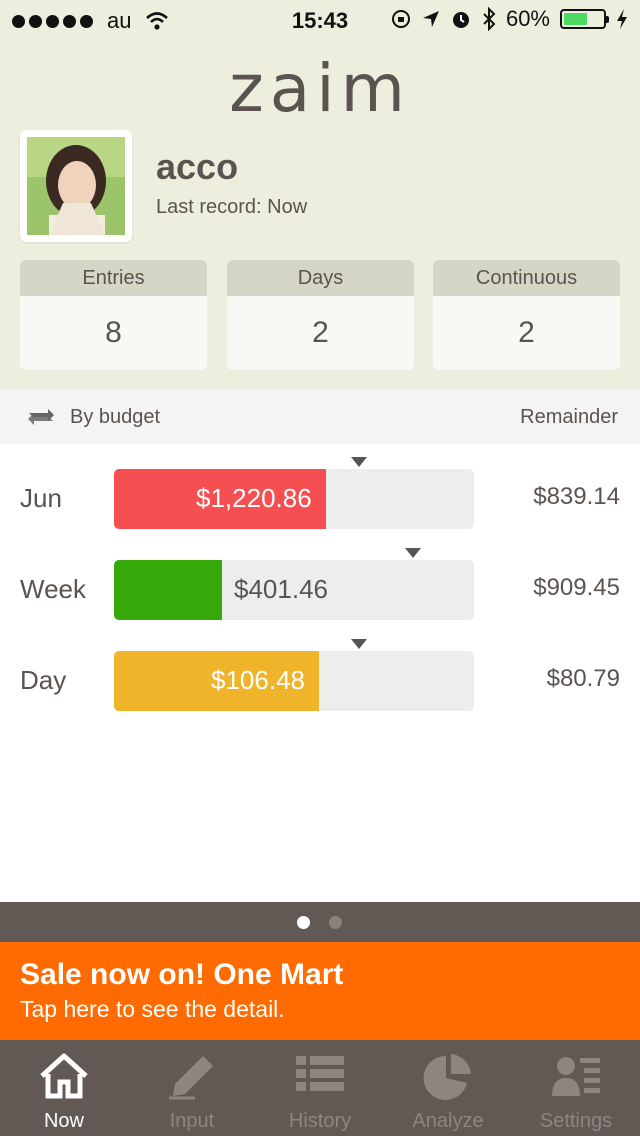 This screenshot has width=640, height=1136. Describe the element at coordinates (576, 1121) in the screenshot. I see `tab-label: Settings` at that location.